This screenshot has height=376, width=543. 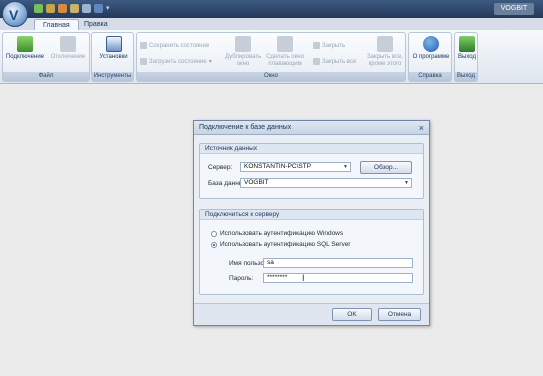 I want to click on floating-window-button: Сделать окно плавающим, so click(x=285, y=52).